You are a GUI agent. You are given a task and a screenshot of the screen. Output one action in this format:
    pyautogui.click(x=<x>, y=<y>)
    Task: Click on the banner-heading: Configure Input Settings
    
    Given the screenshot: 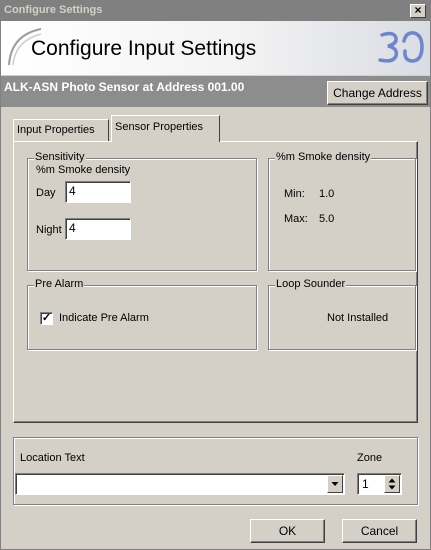 What is the action you would take?
    pyautogui.click(x=144, y=48)
    